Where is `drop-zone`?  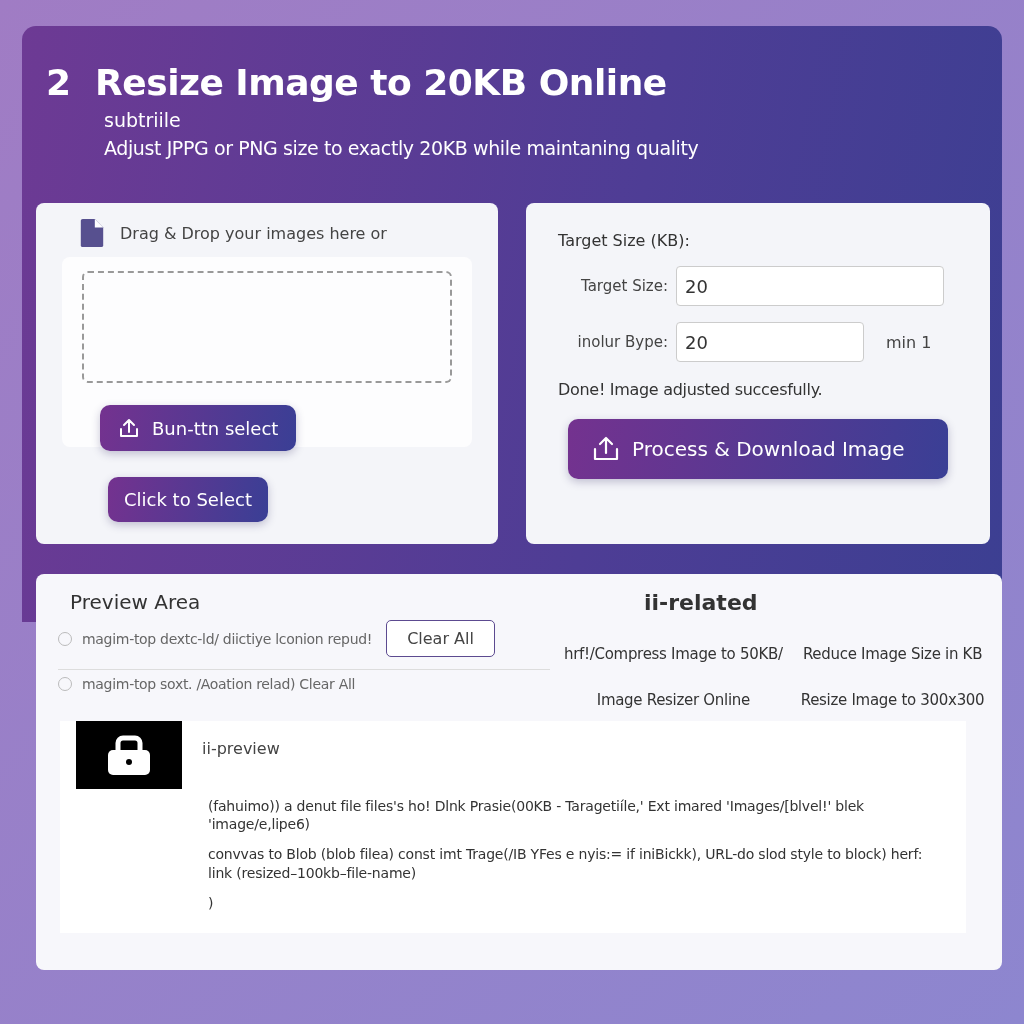
drop-zone is located at coordinates (267, 327).